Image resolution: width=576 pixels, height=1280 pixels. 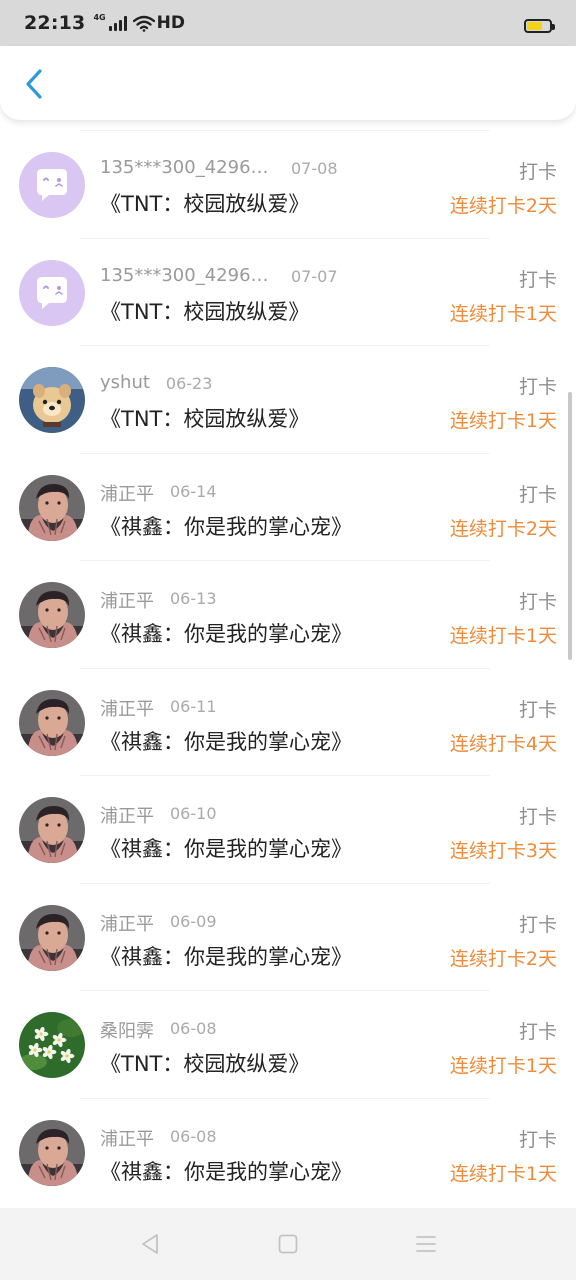 What do you see at coordinates (117, 23) in the screenshot?
I see `signal-icon` at bounding box center [117, 23].